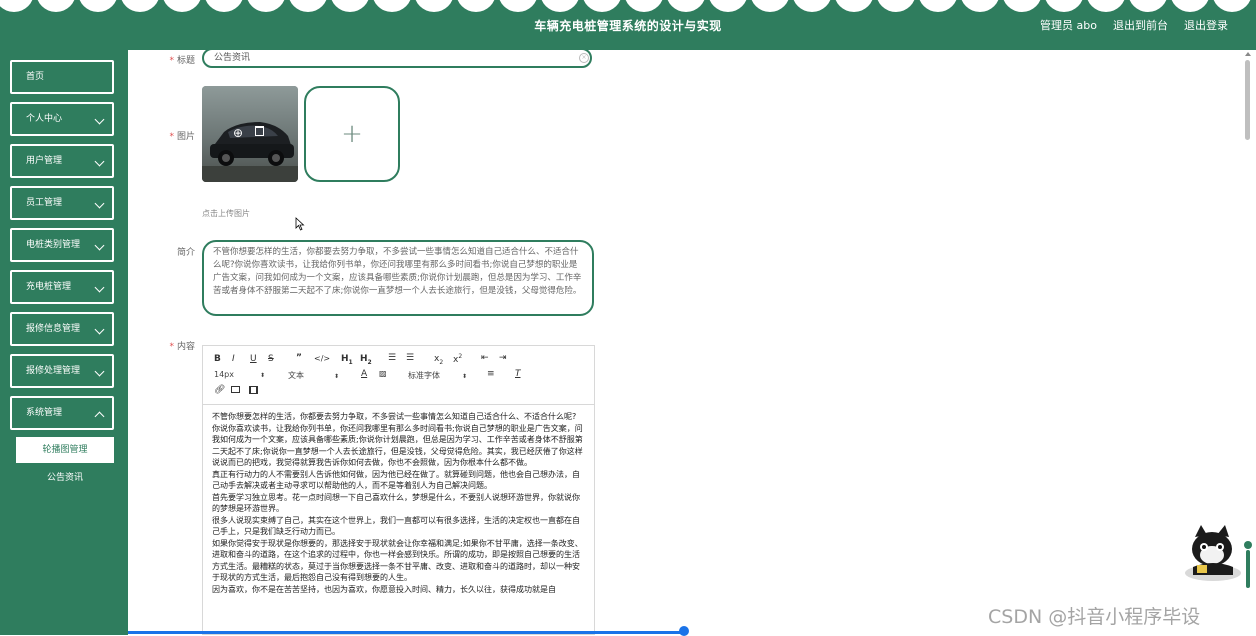 This screenshot has width=1256, height=636. What do you see at coordinates (99, 416) in the screenshot?
I see `chevron-up-icon` at bounding box center [99, 416].